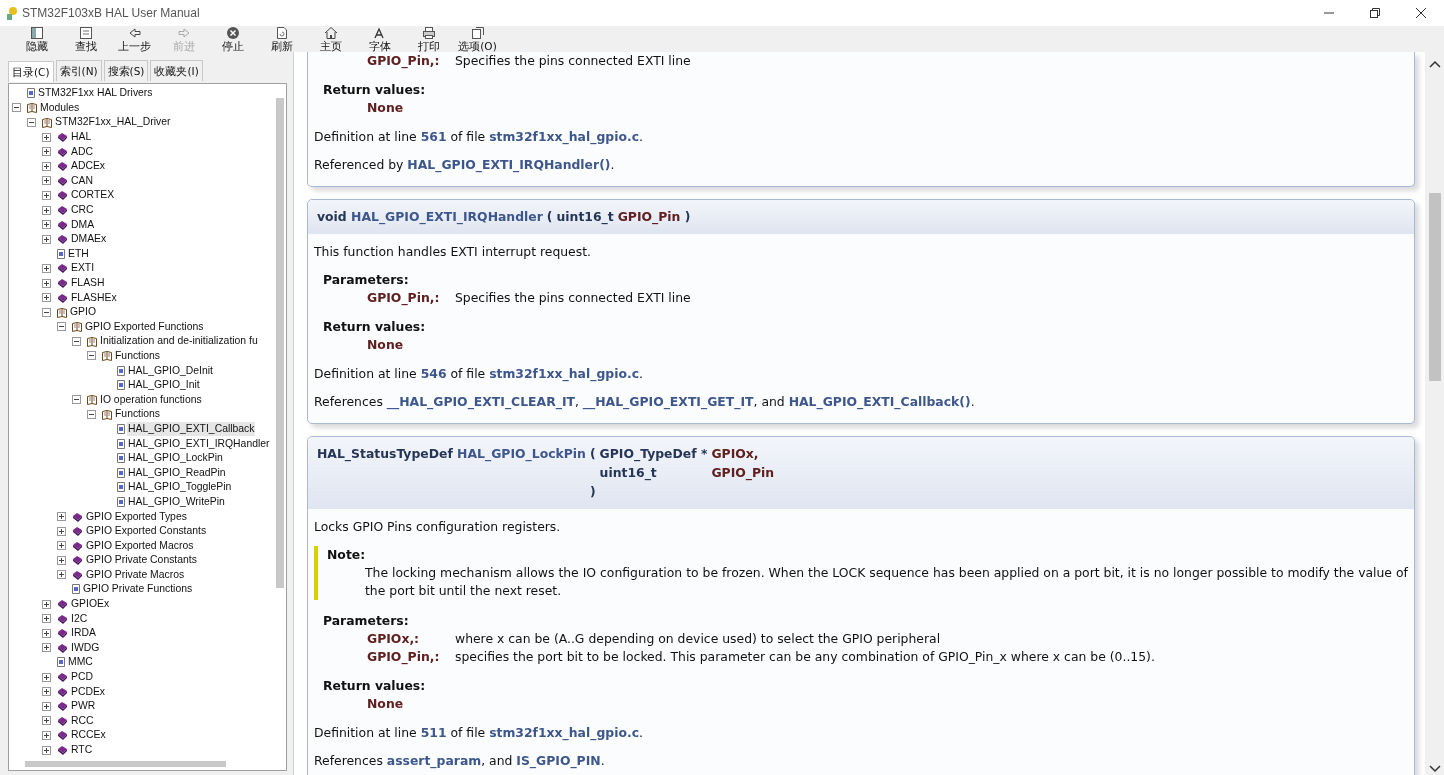  What do you see at coordinates (83, 633) in the screenshot?
I see `tree-item: IRDA` at bounding box center [83, 633].